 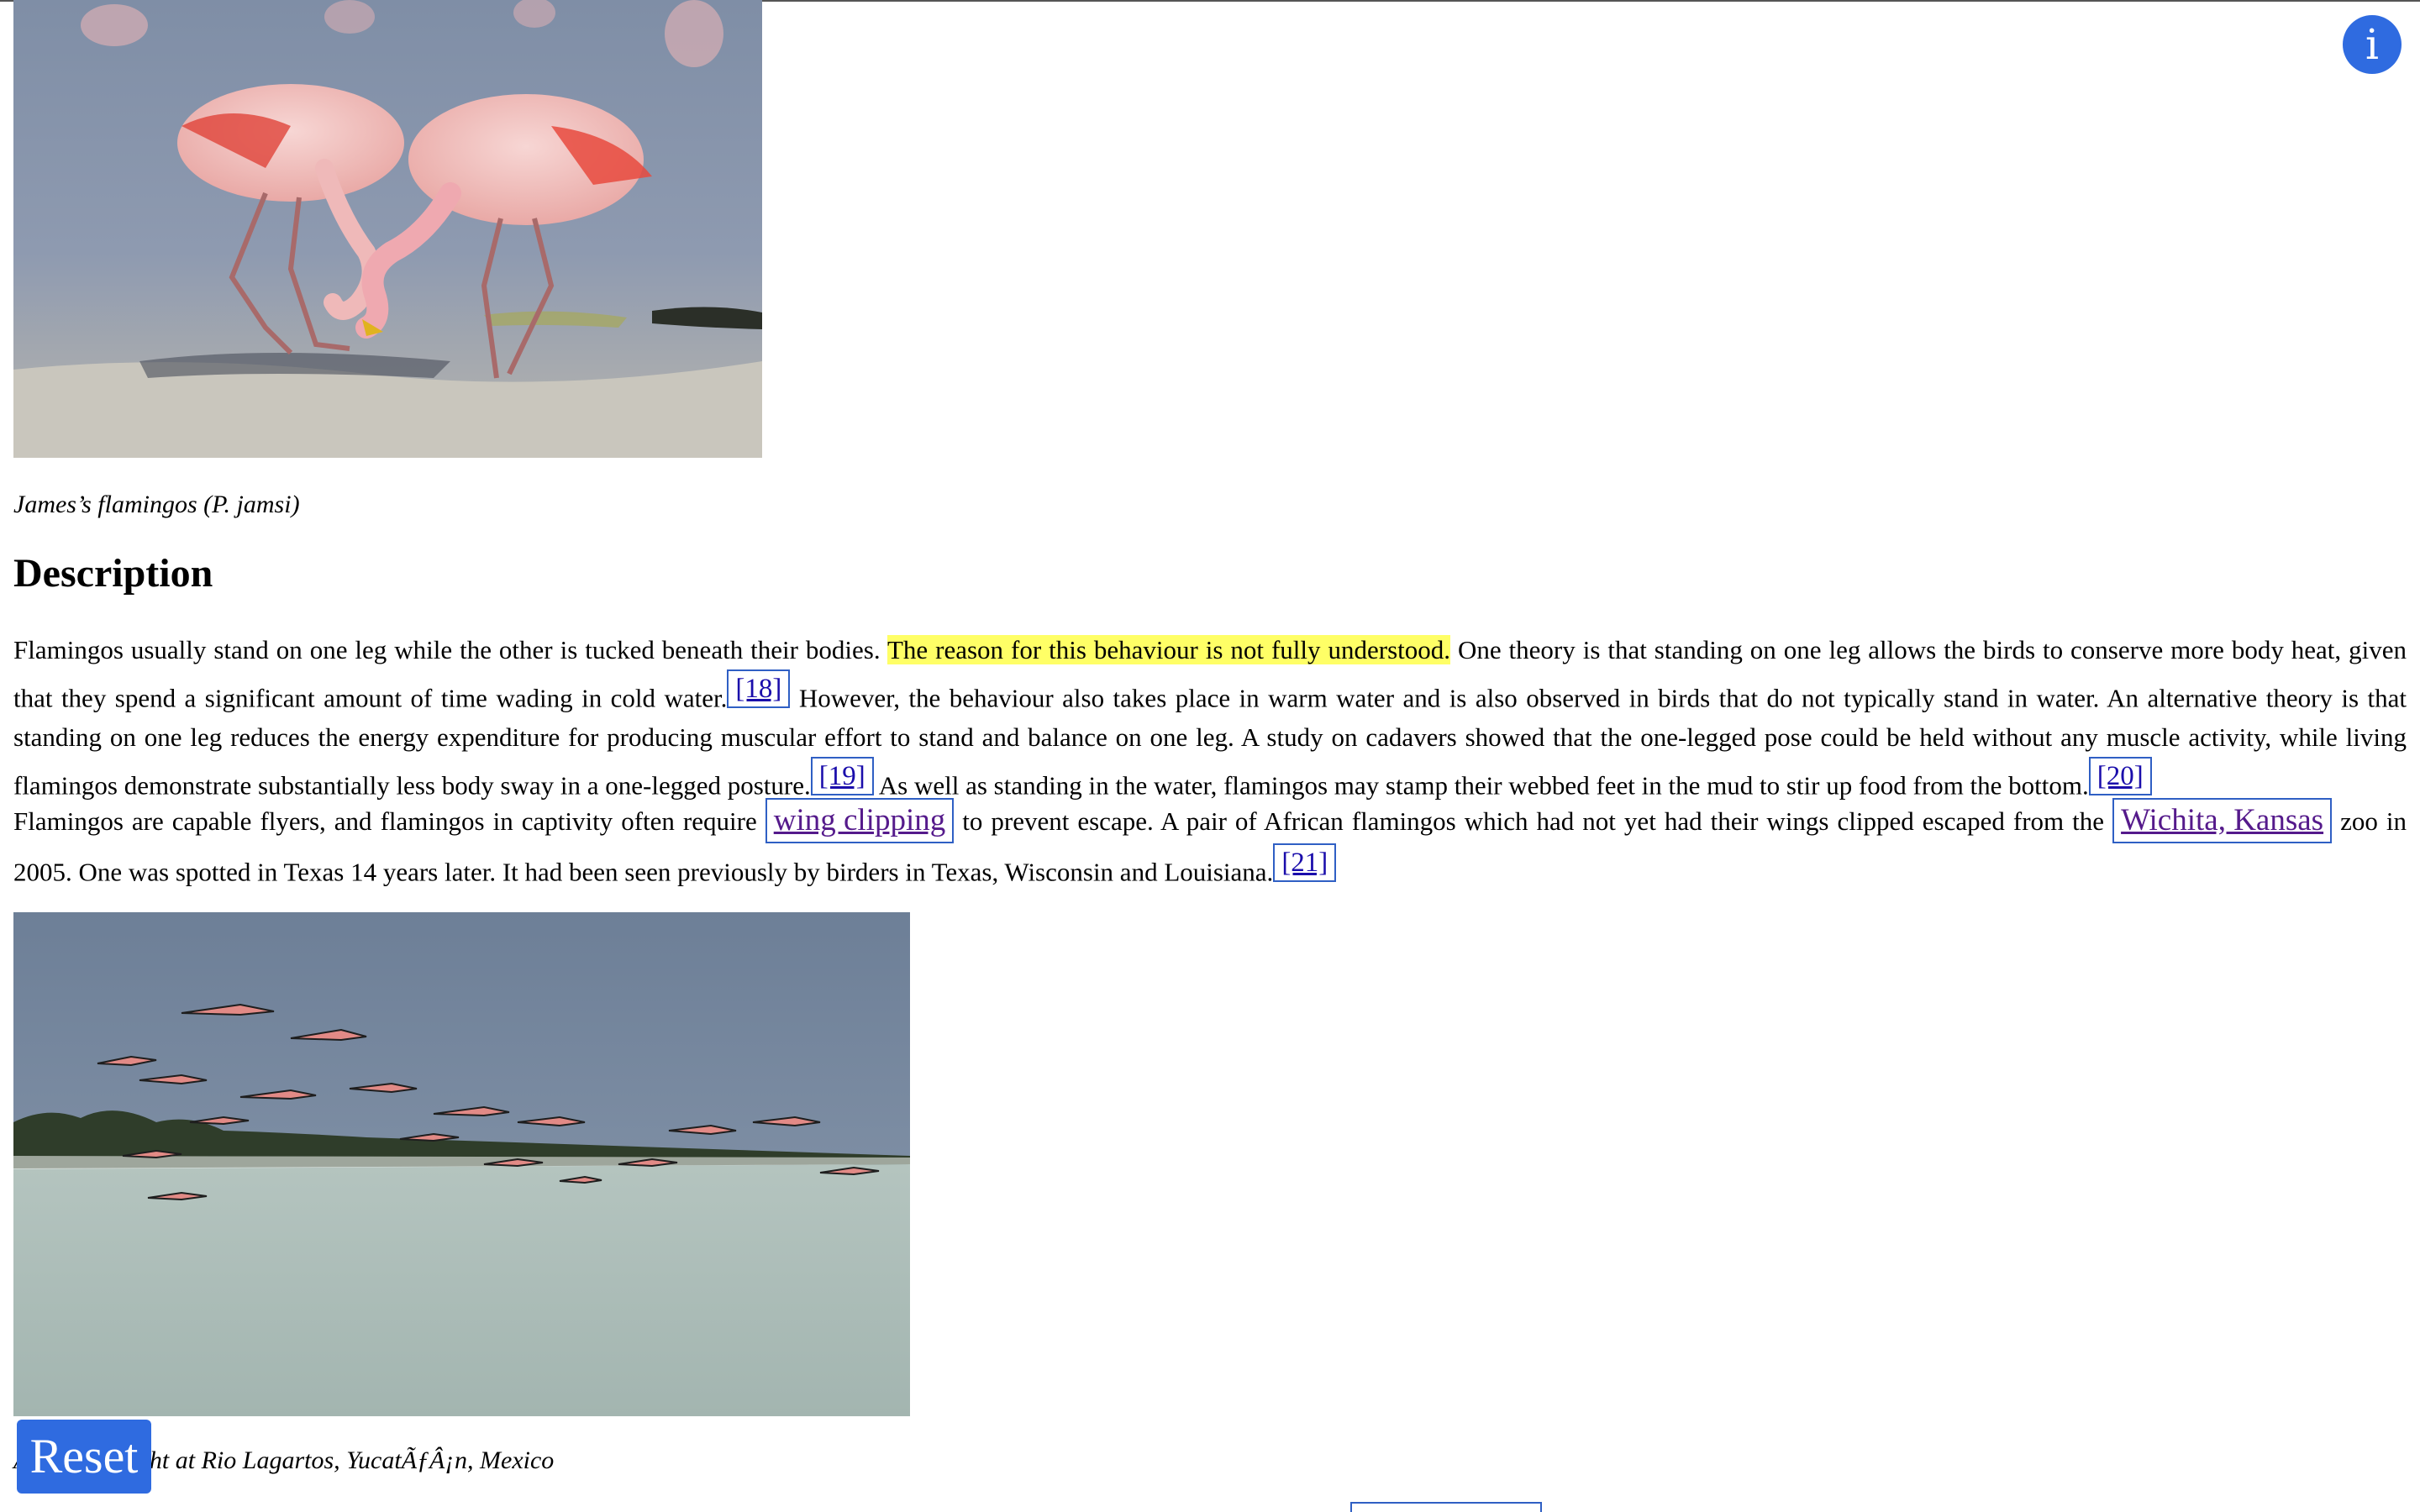 I want to click on citation-link-18: [18], so click(x=759, y=688).